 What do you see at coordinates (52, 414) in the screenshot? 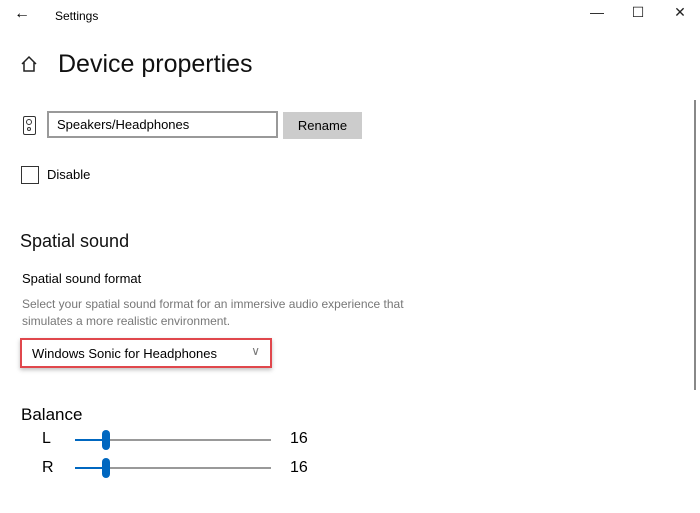
I see `balance-heading: Balance` at bounding box center [52, 414].